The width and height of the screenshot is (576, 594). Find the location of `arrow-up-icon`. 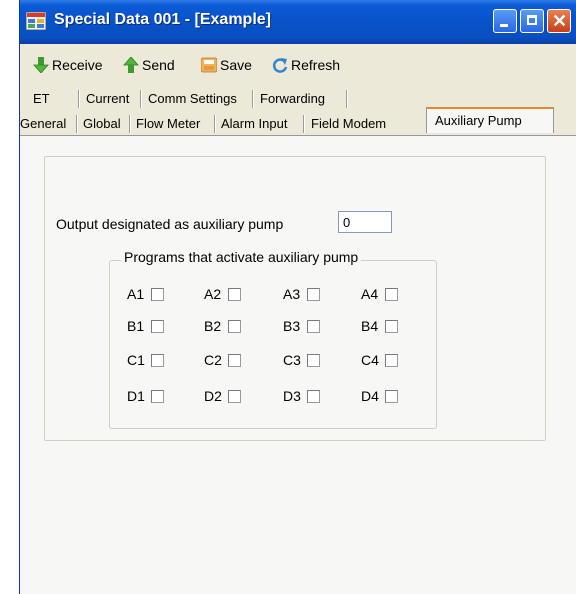

arrow-up-icon is located at coordinates (131, 65).